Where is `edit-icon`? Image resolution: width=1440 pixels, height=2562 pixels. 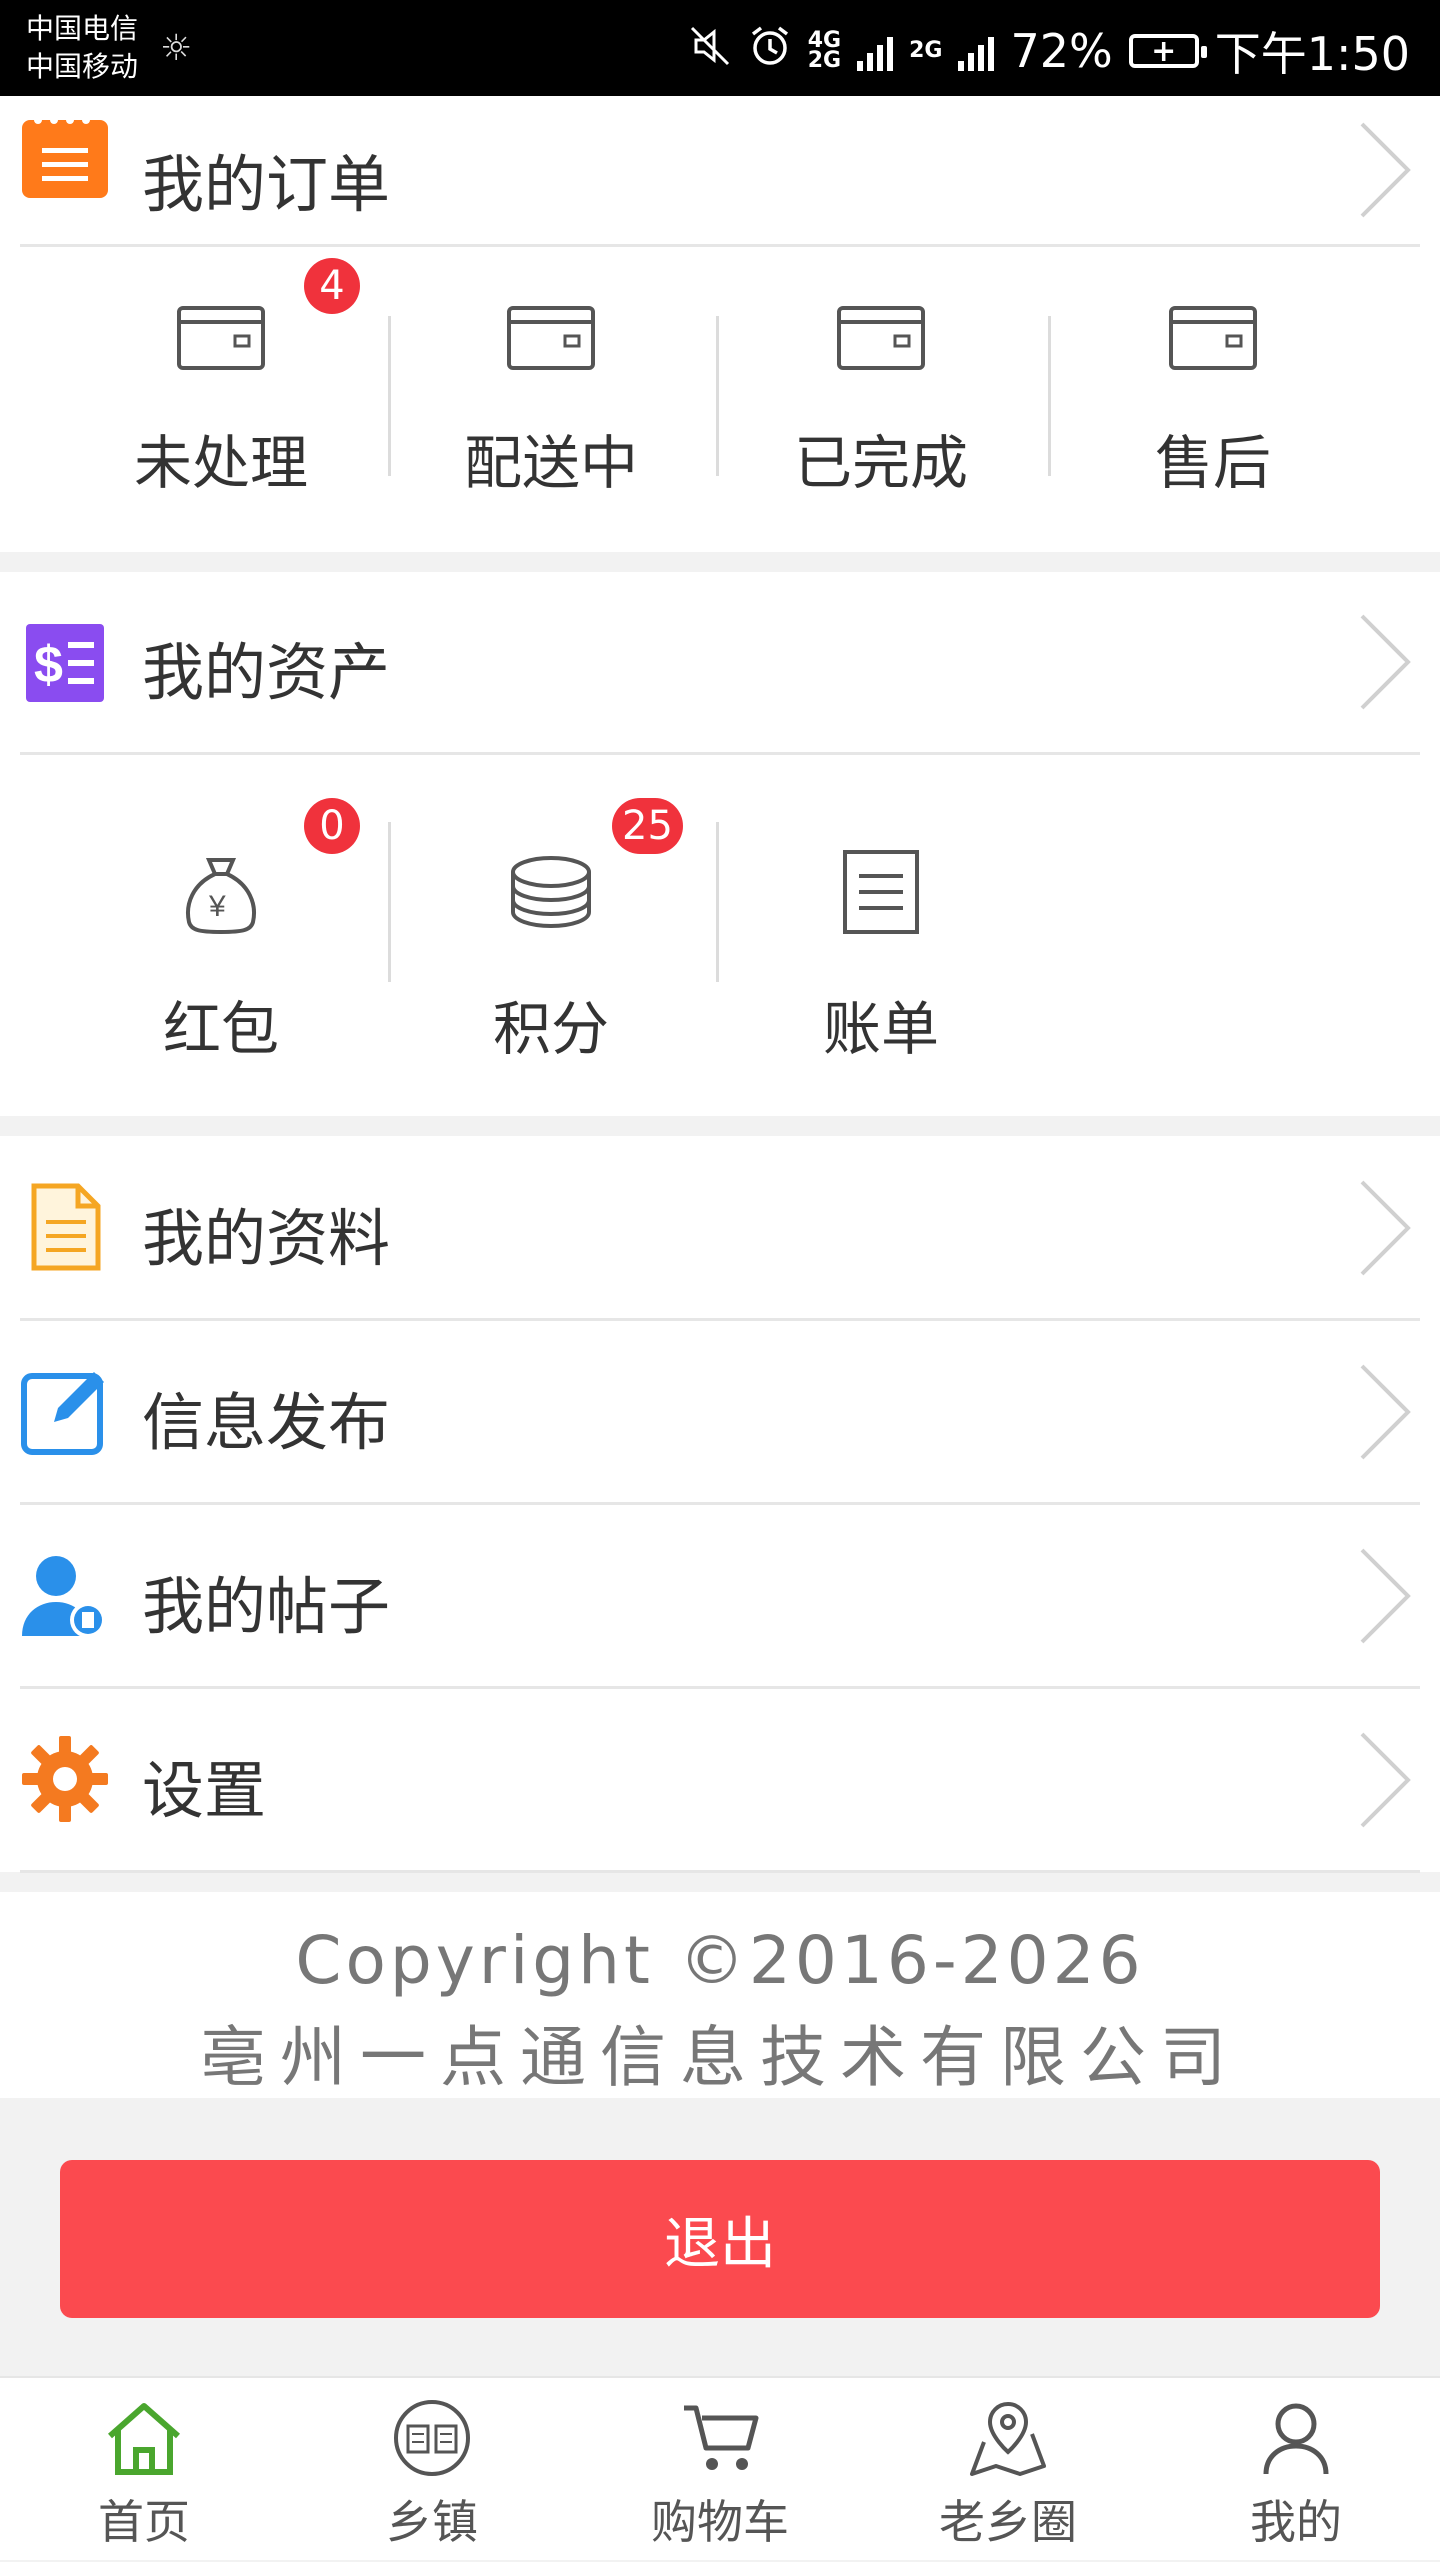 edit-icon is located at coordinates (65, 1411).